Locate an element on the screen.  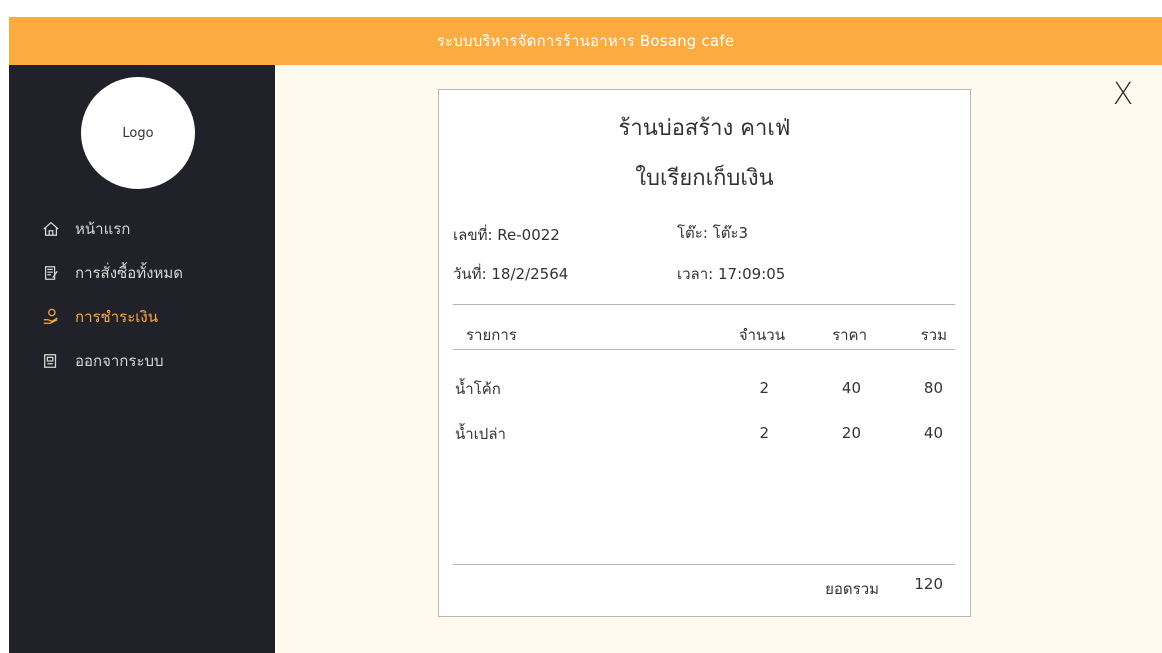
receipt-date: วันที่: 18/2/2564 is located at coordinates (511, 274).